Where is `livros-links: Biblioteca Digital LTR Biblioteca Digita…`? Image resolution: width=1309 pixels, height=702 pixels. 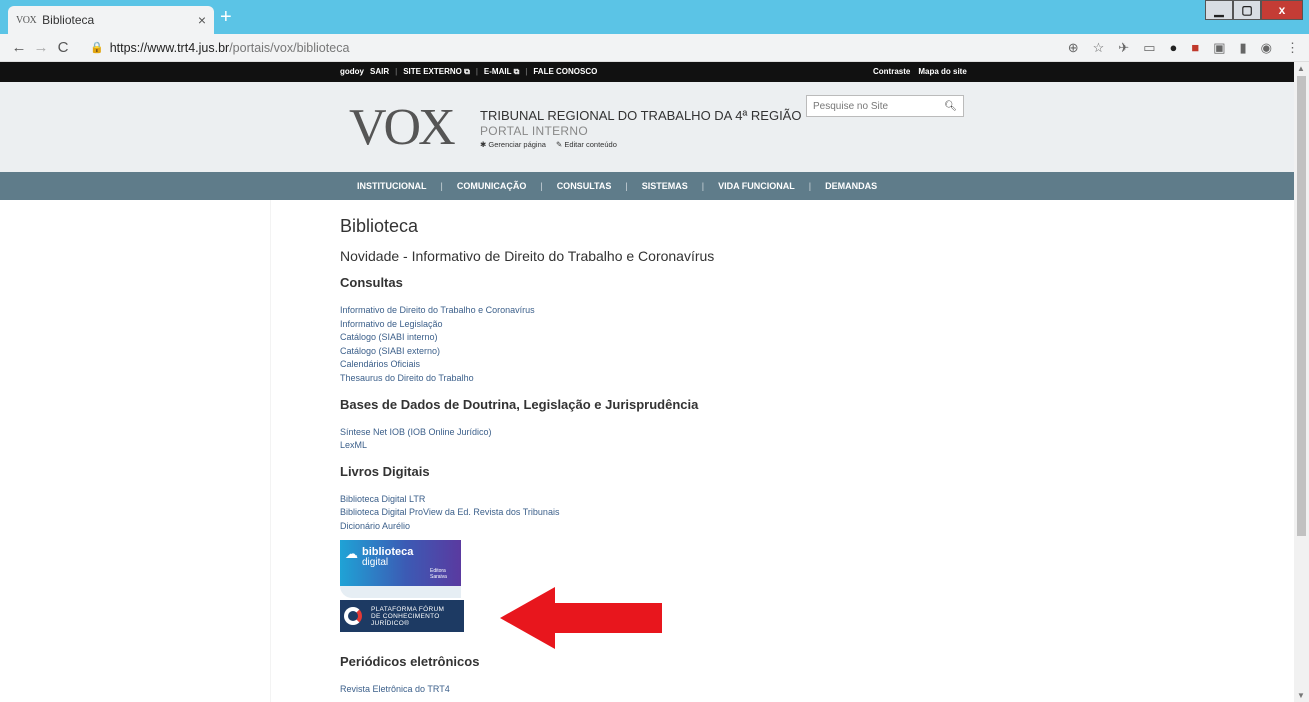
livros-links: Biblioteca Digital LTR Biblioteca Digita… is located at coordinates (640, 513).